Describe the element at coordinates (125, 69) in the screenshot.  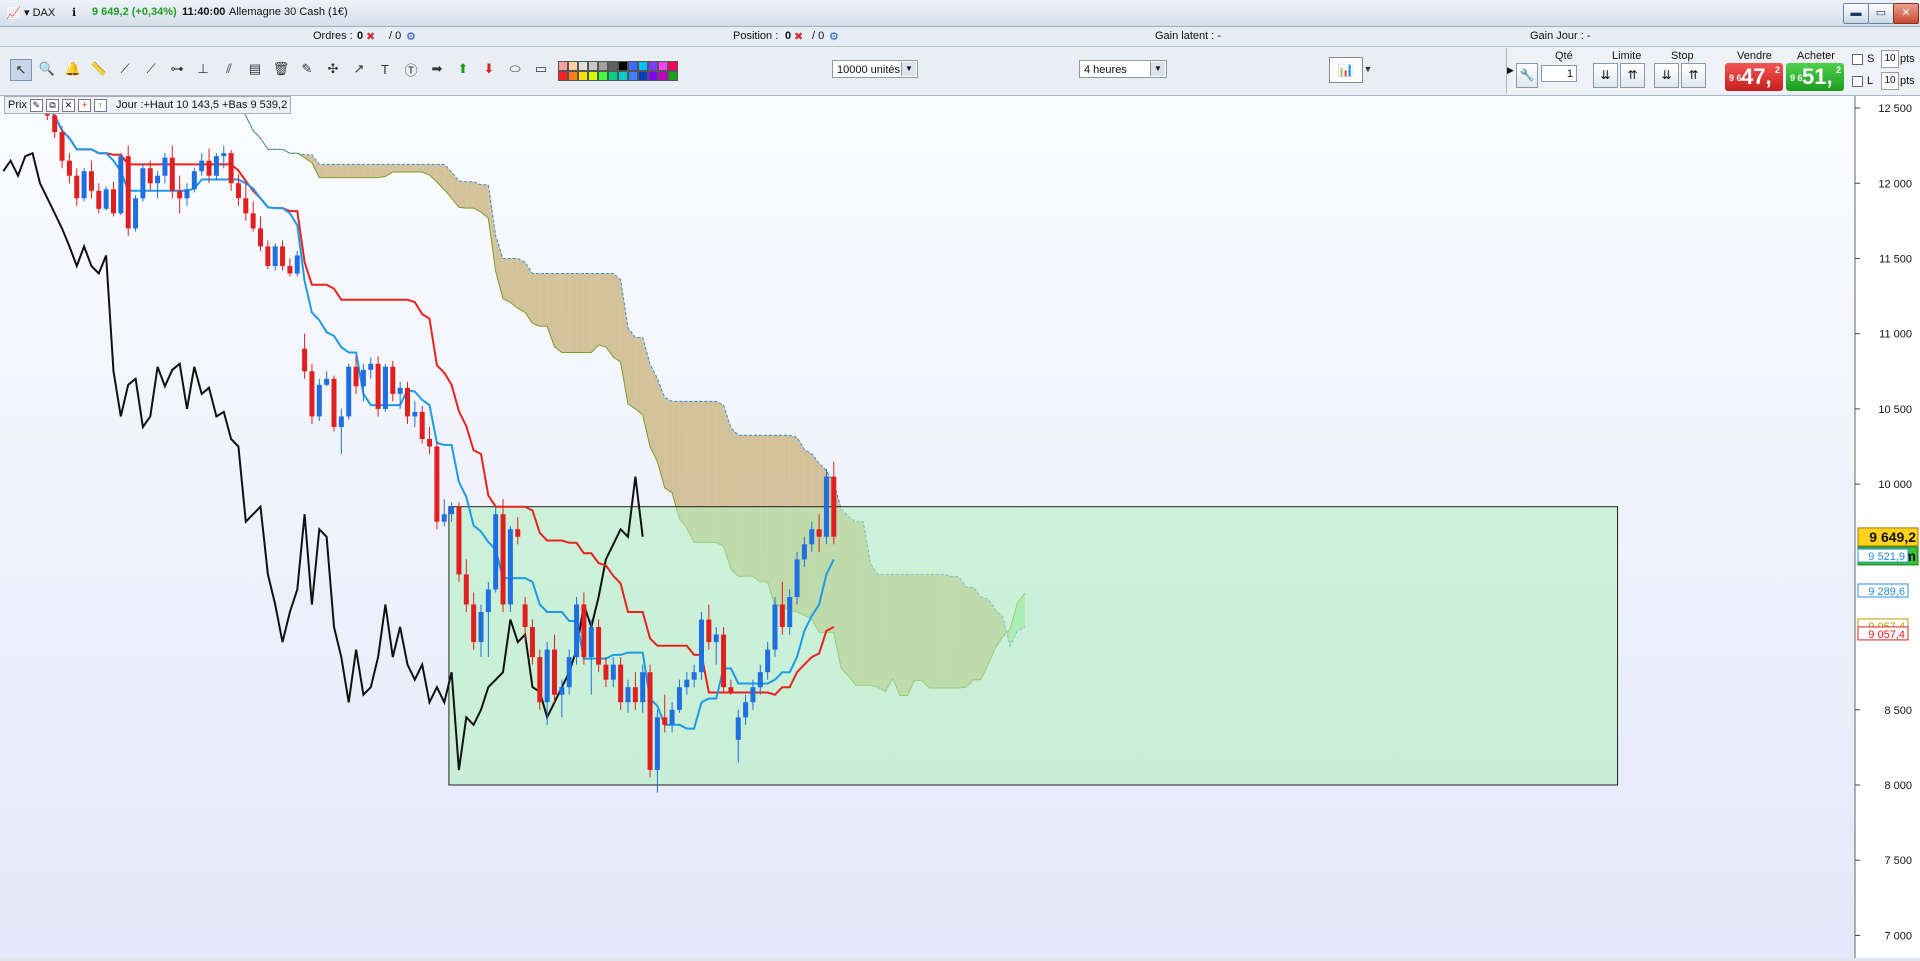
I see `line-tool-icon: ⟋` at that location.